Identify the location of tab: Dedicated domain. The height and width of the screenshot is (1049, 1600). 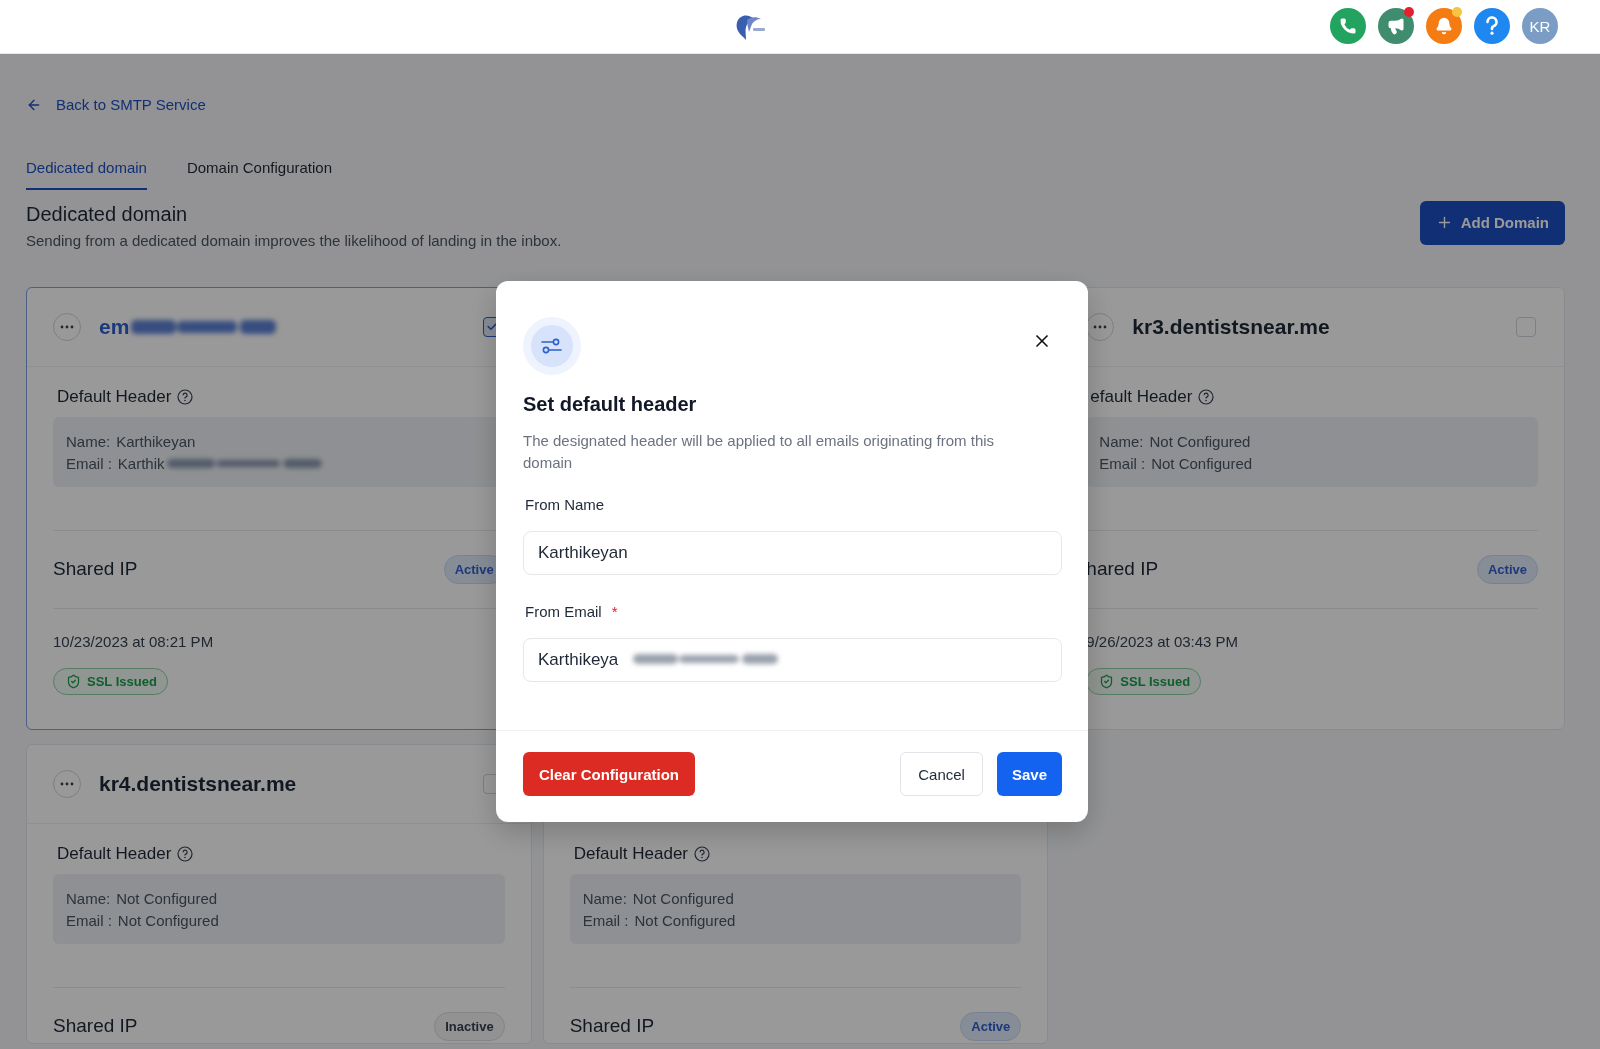
(86, 174).